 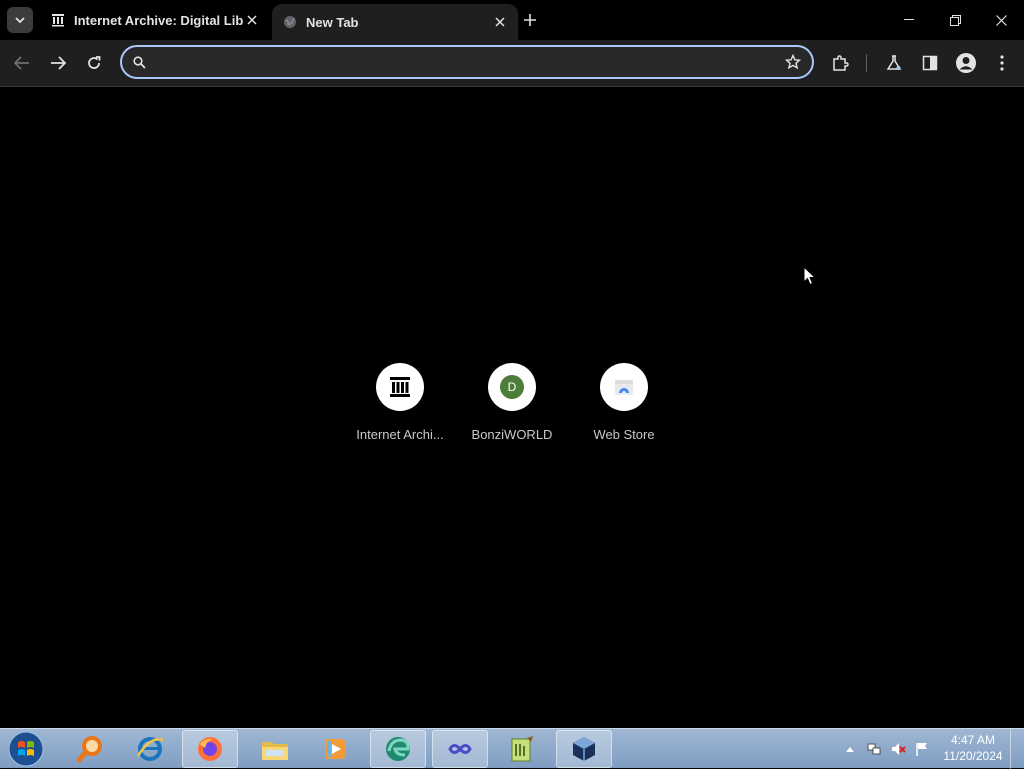 I want to click on virtualbox-icon, so click(x=584, y=749).